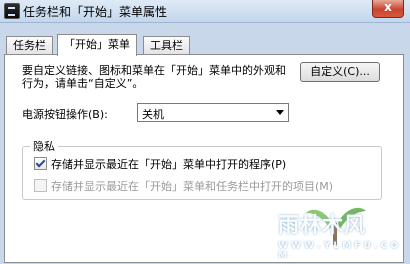 The width and height of the screenshot is (410, 264). Describe the element at coordinates (40, 185) in the screenshot. I see `store-recent-items-checkbox` at that location.